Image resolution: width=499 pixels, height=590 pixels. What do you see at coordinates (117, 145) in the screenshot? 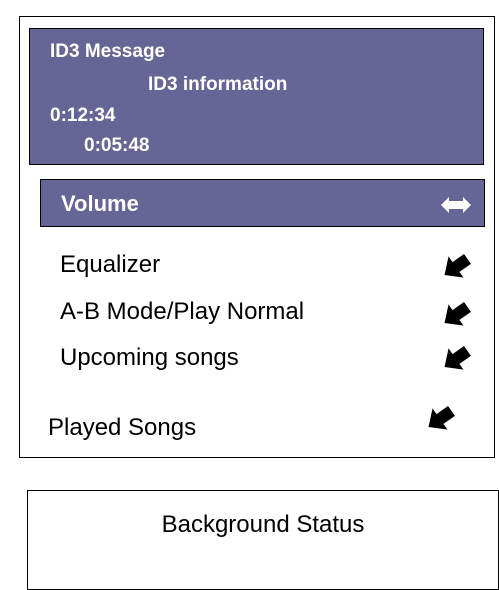
I see `remaining-time: 0:05:48` at bounding box center [117, 145].